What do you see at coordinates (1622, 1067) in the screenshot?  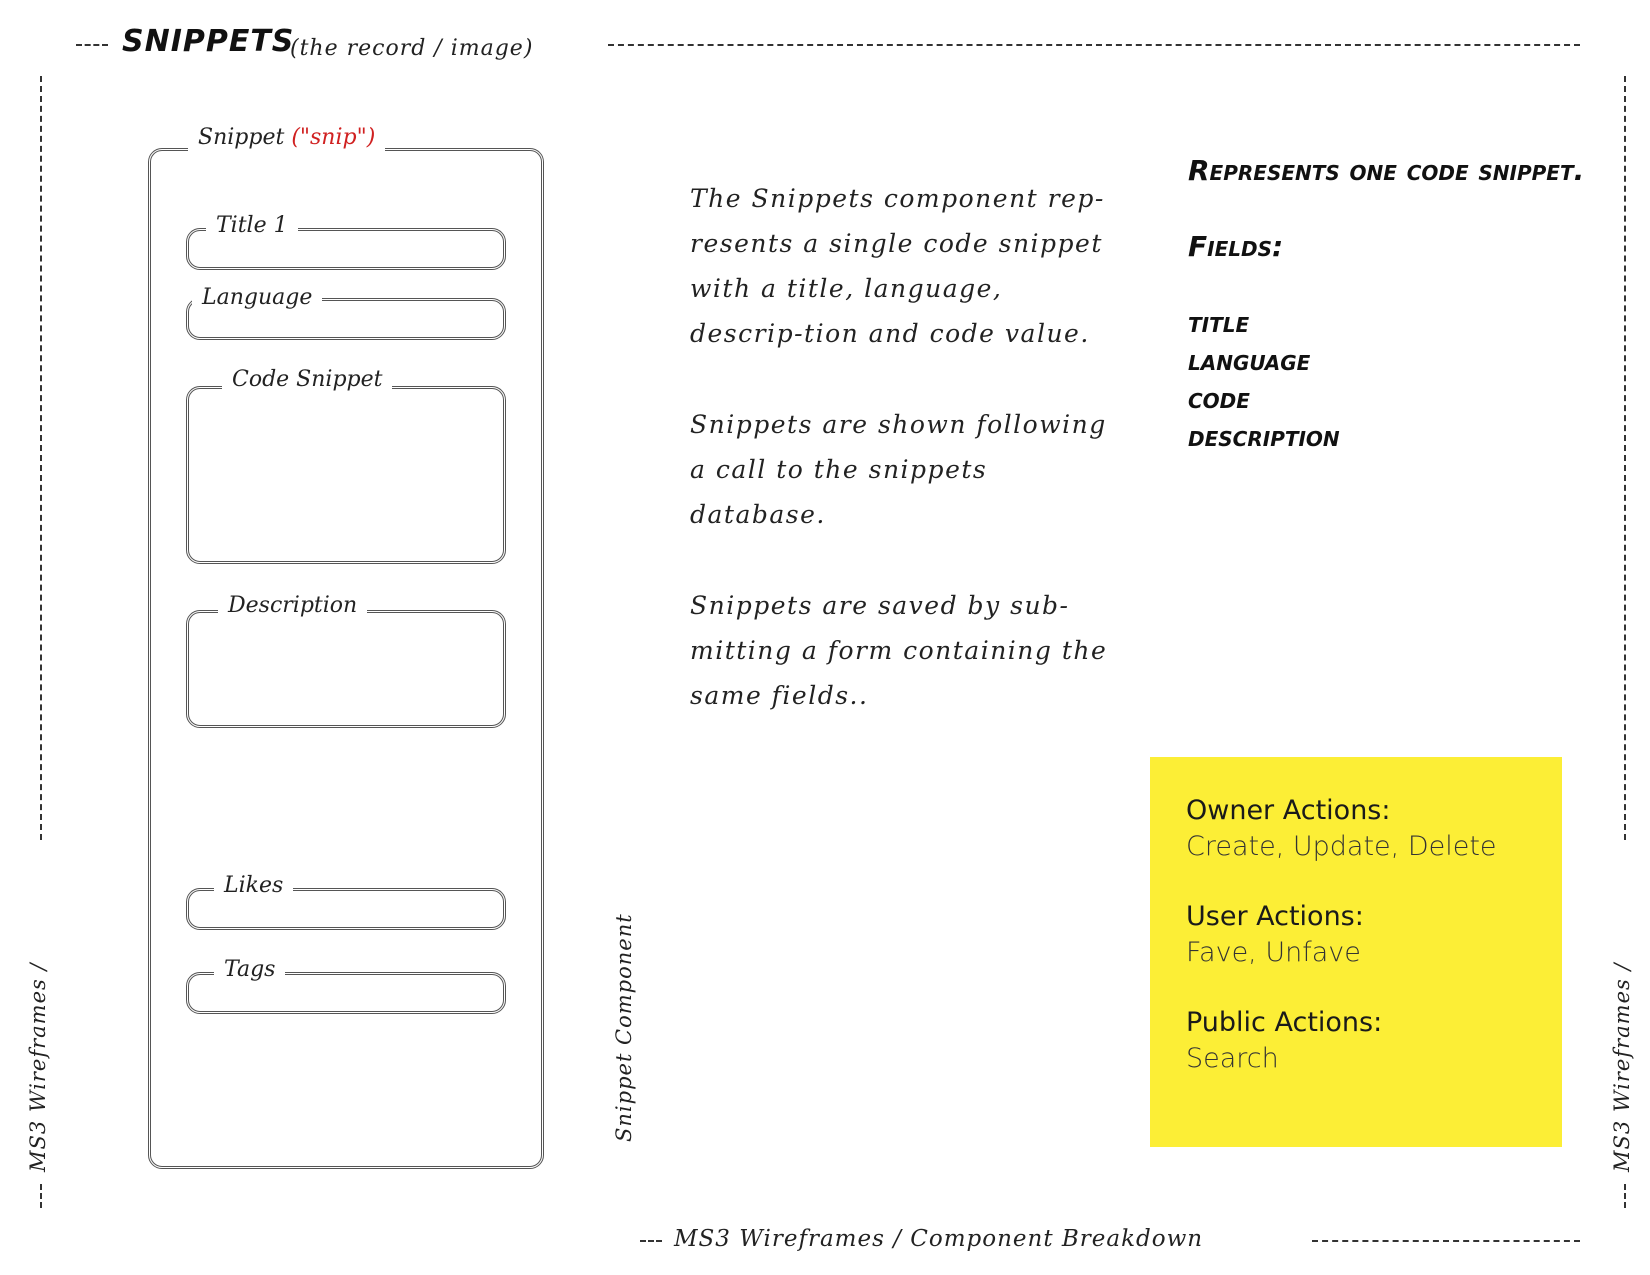 I see `right-margin-label: MS3 Wireframes /` at bounding box center [1622, 1067].